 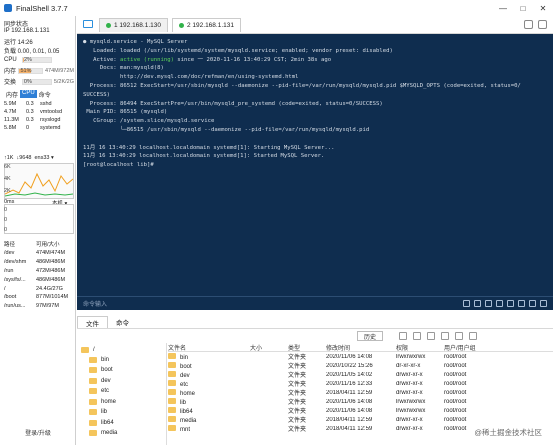 I want to click on new-folder-icon, so click(x=431, y=336).